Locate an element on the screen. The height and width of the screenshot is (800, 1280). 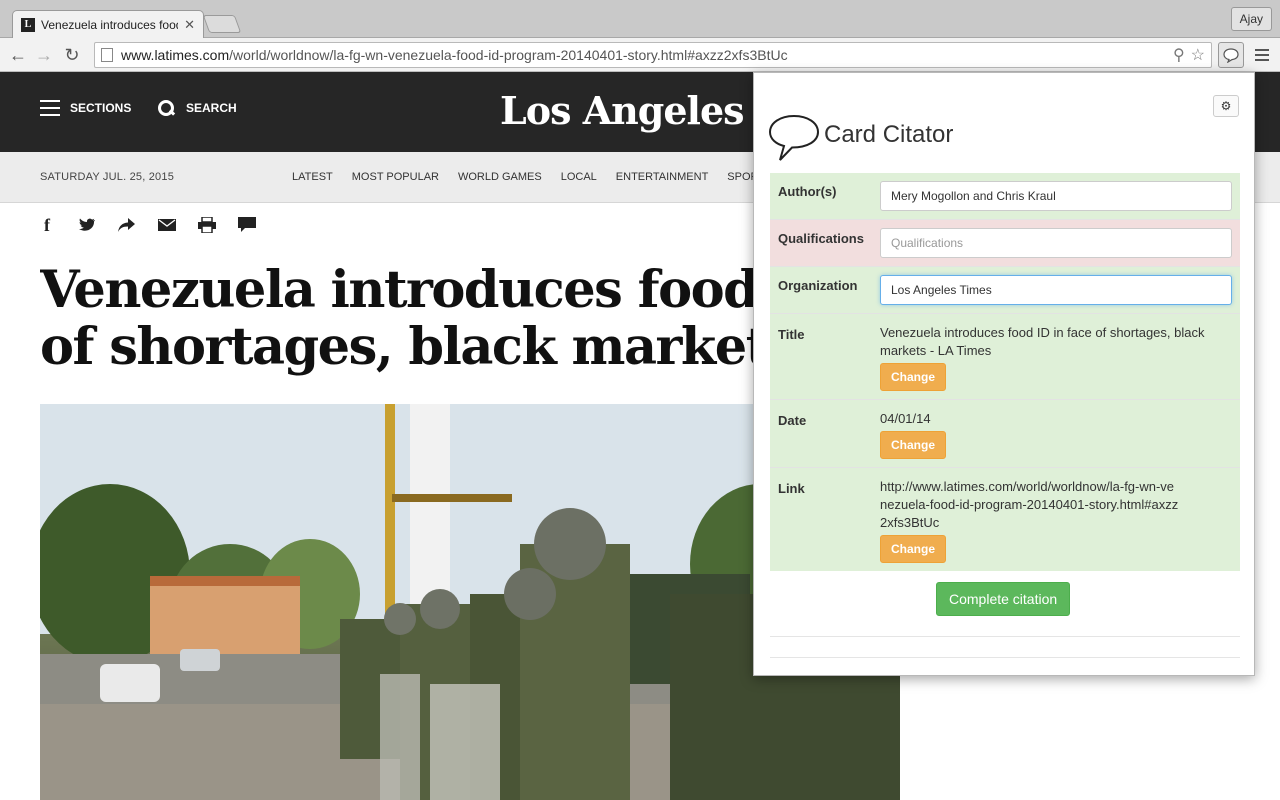
nav-link: MOST POPULAR is located at coordinates (395, 177).